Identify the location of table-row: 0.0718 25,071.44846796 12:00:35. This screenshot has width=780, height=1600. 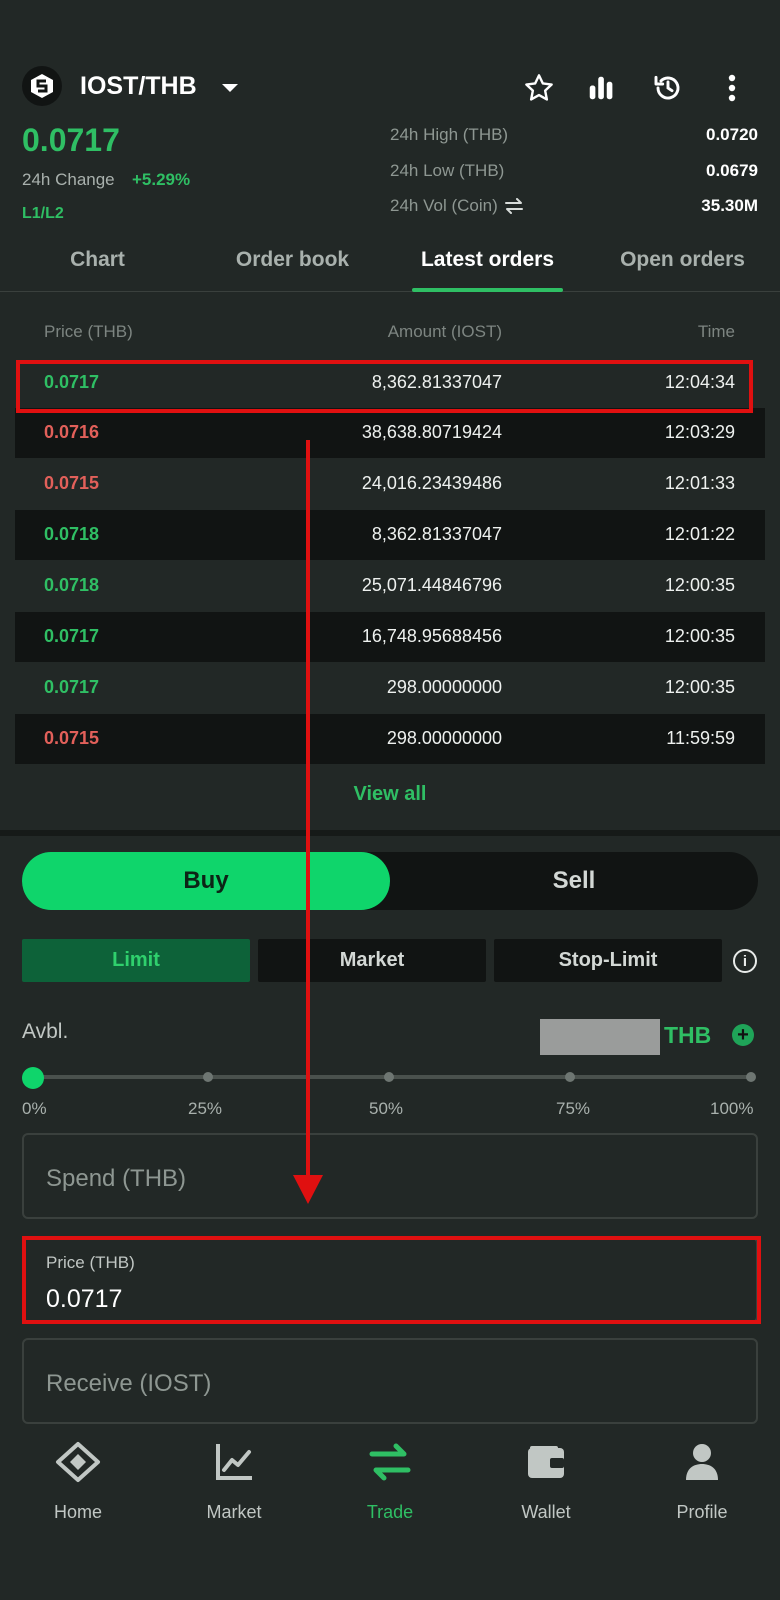
(390, 586).